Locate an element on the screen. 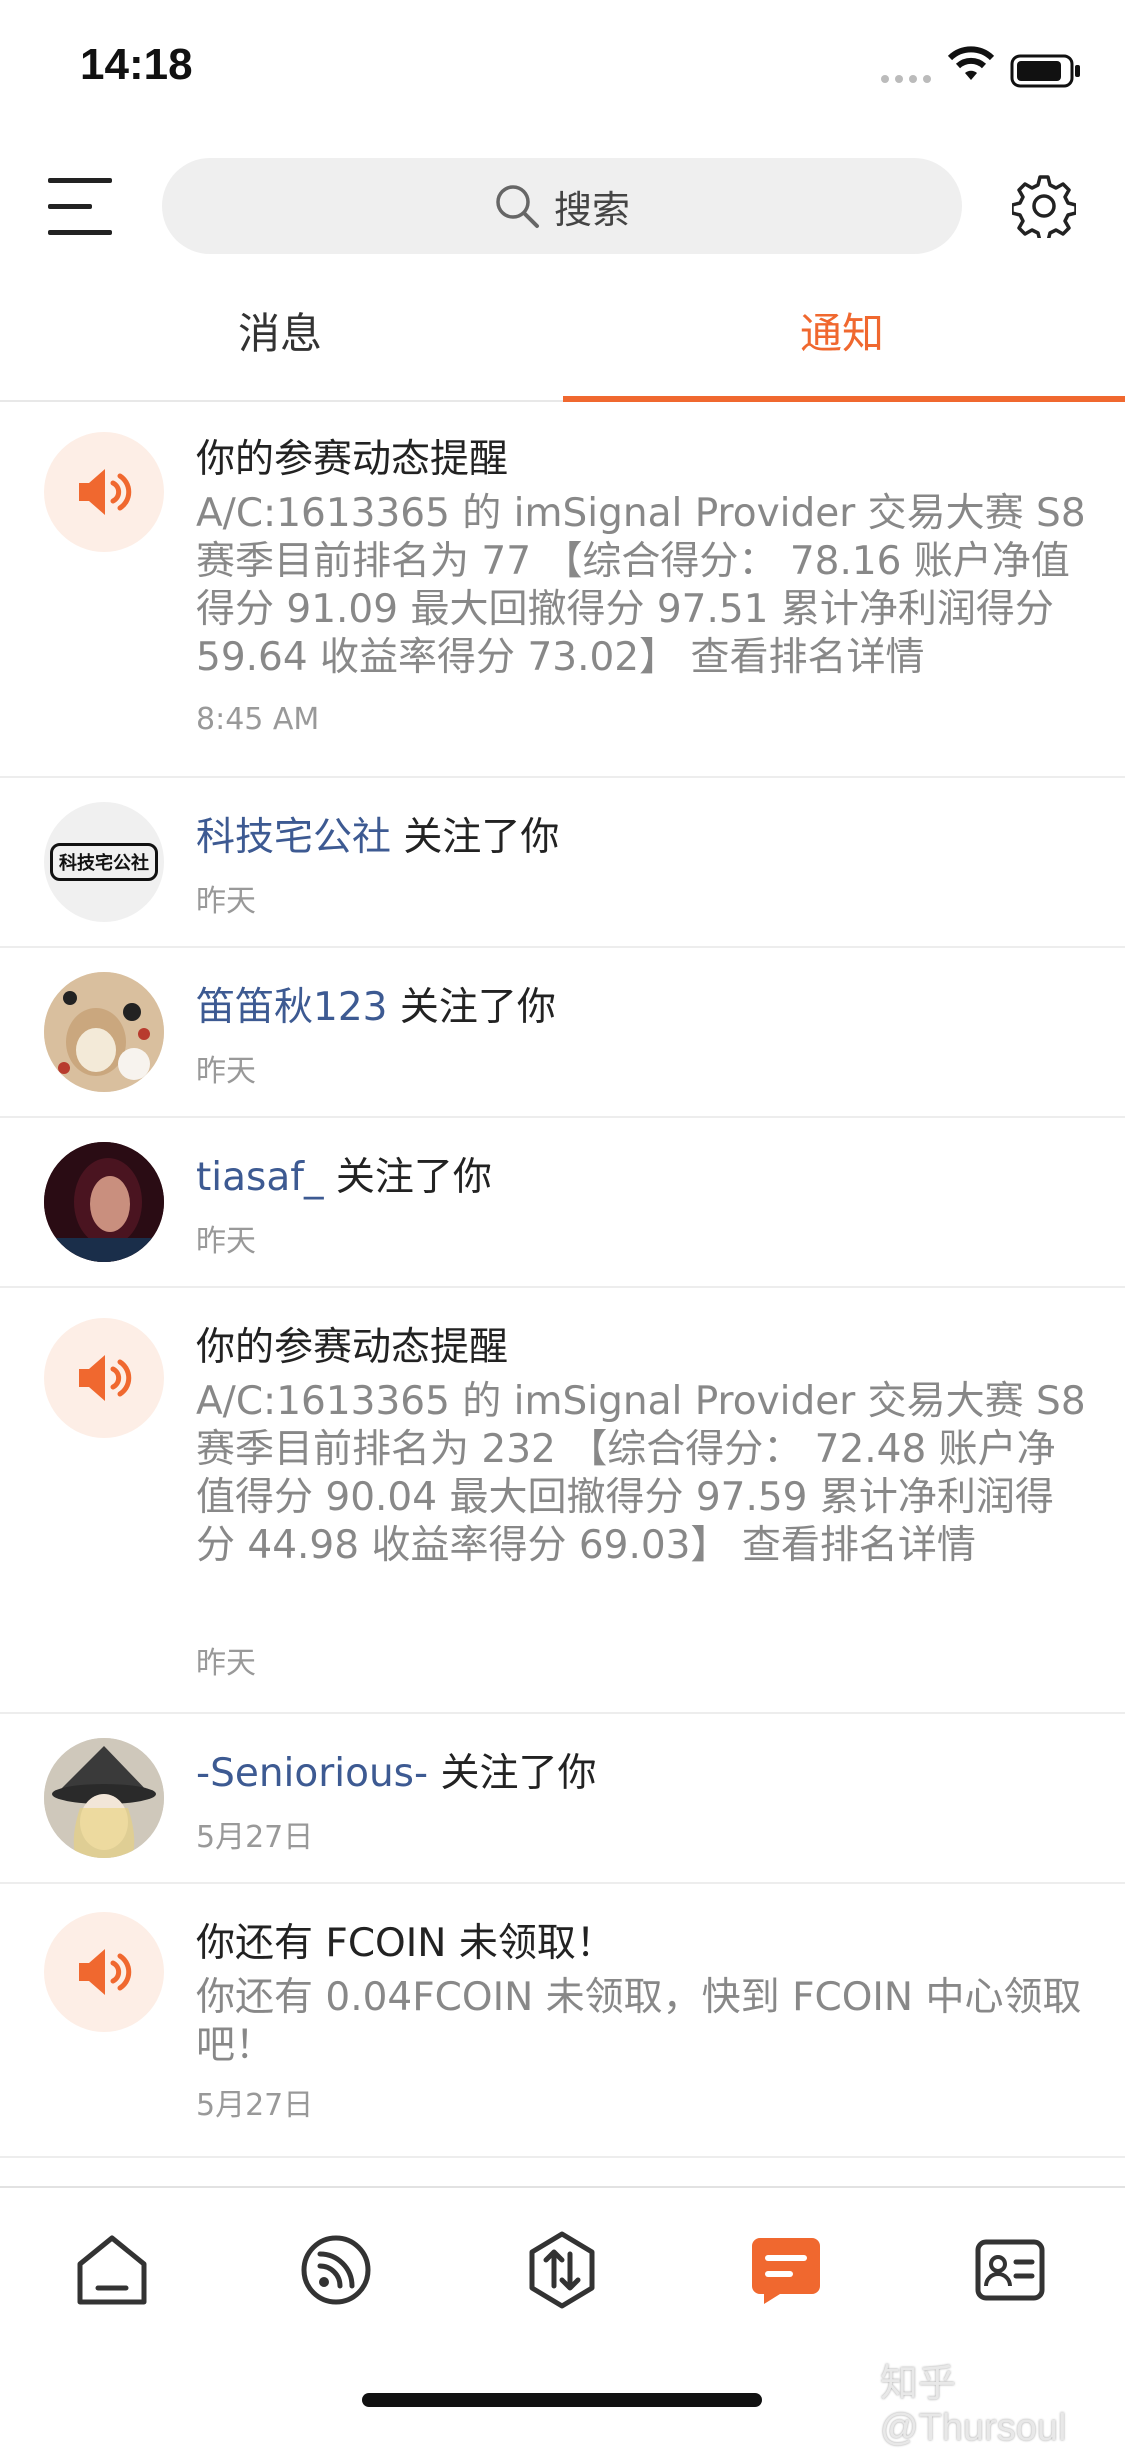  signal-icon is located at coordinates (906, 79).